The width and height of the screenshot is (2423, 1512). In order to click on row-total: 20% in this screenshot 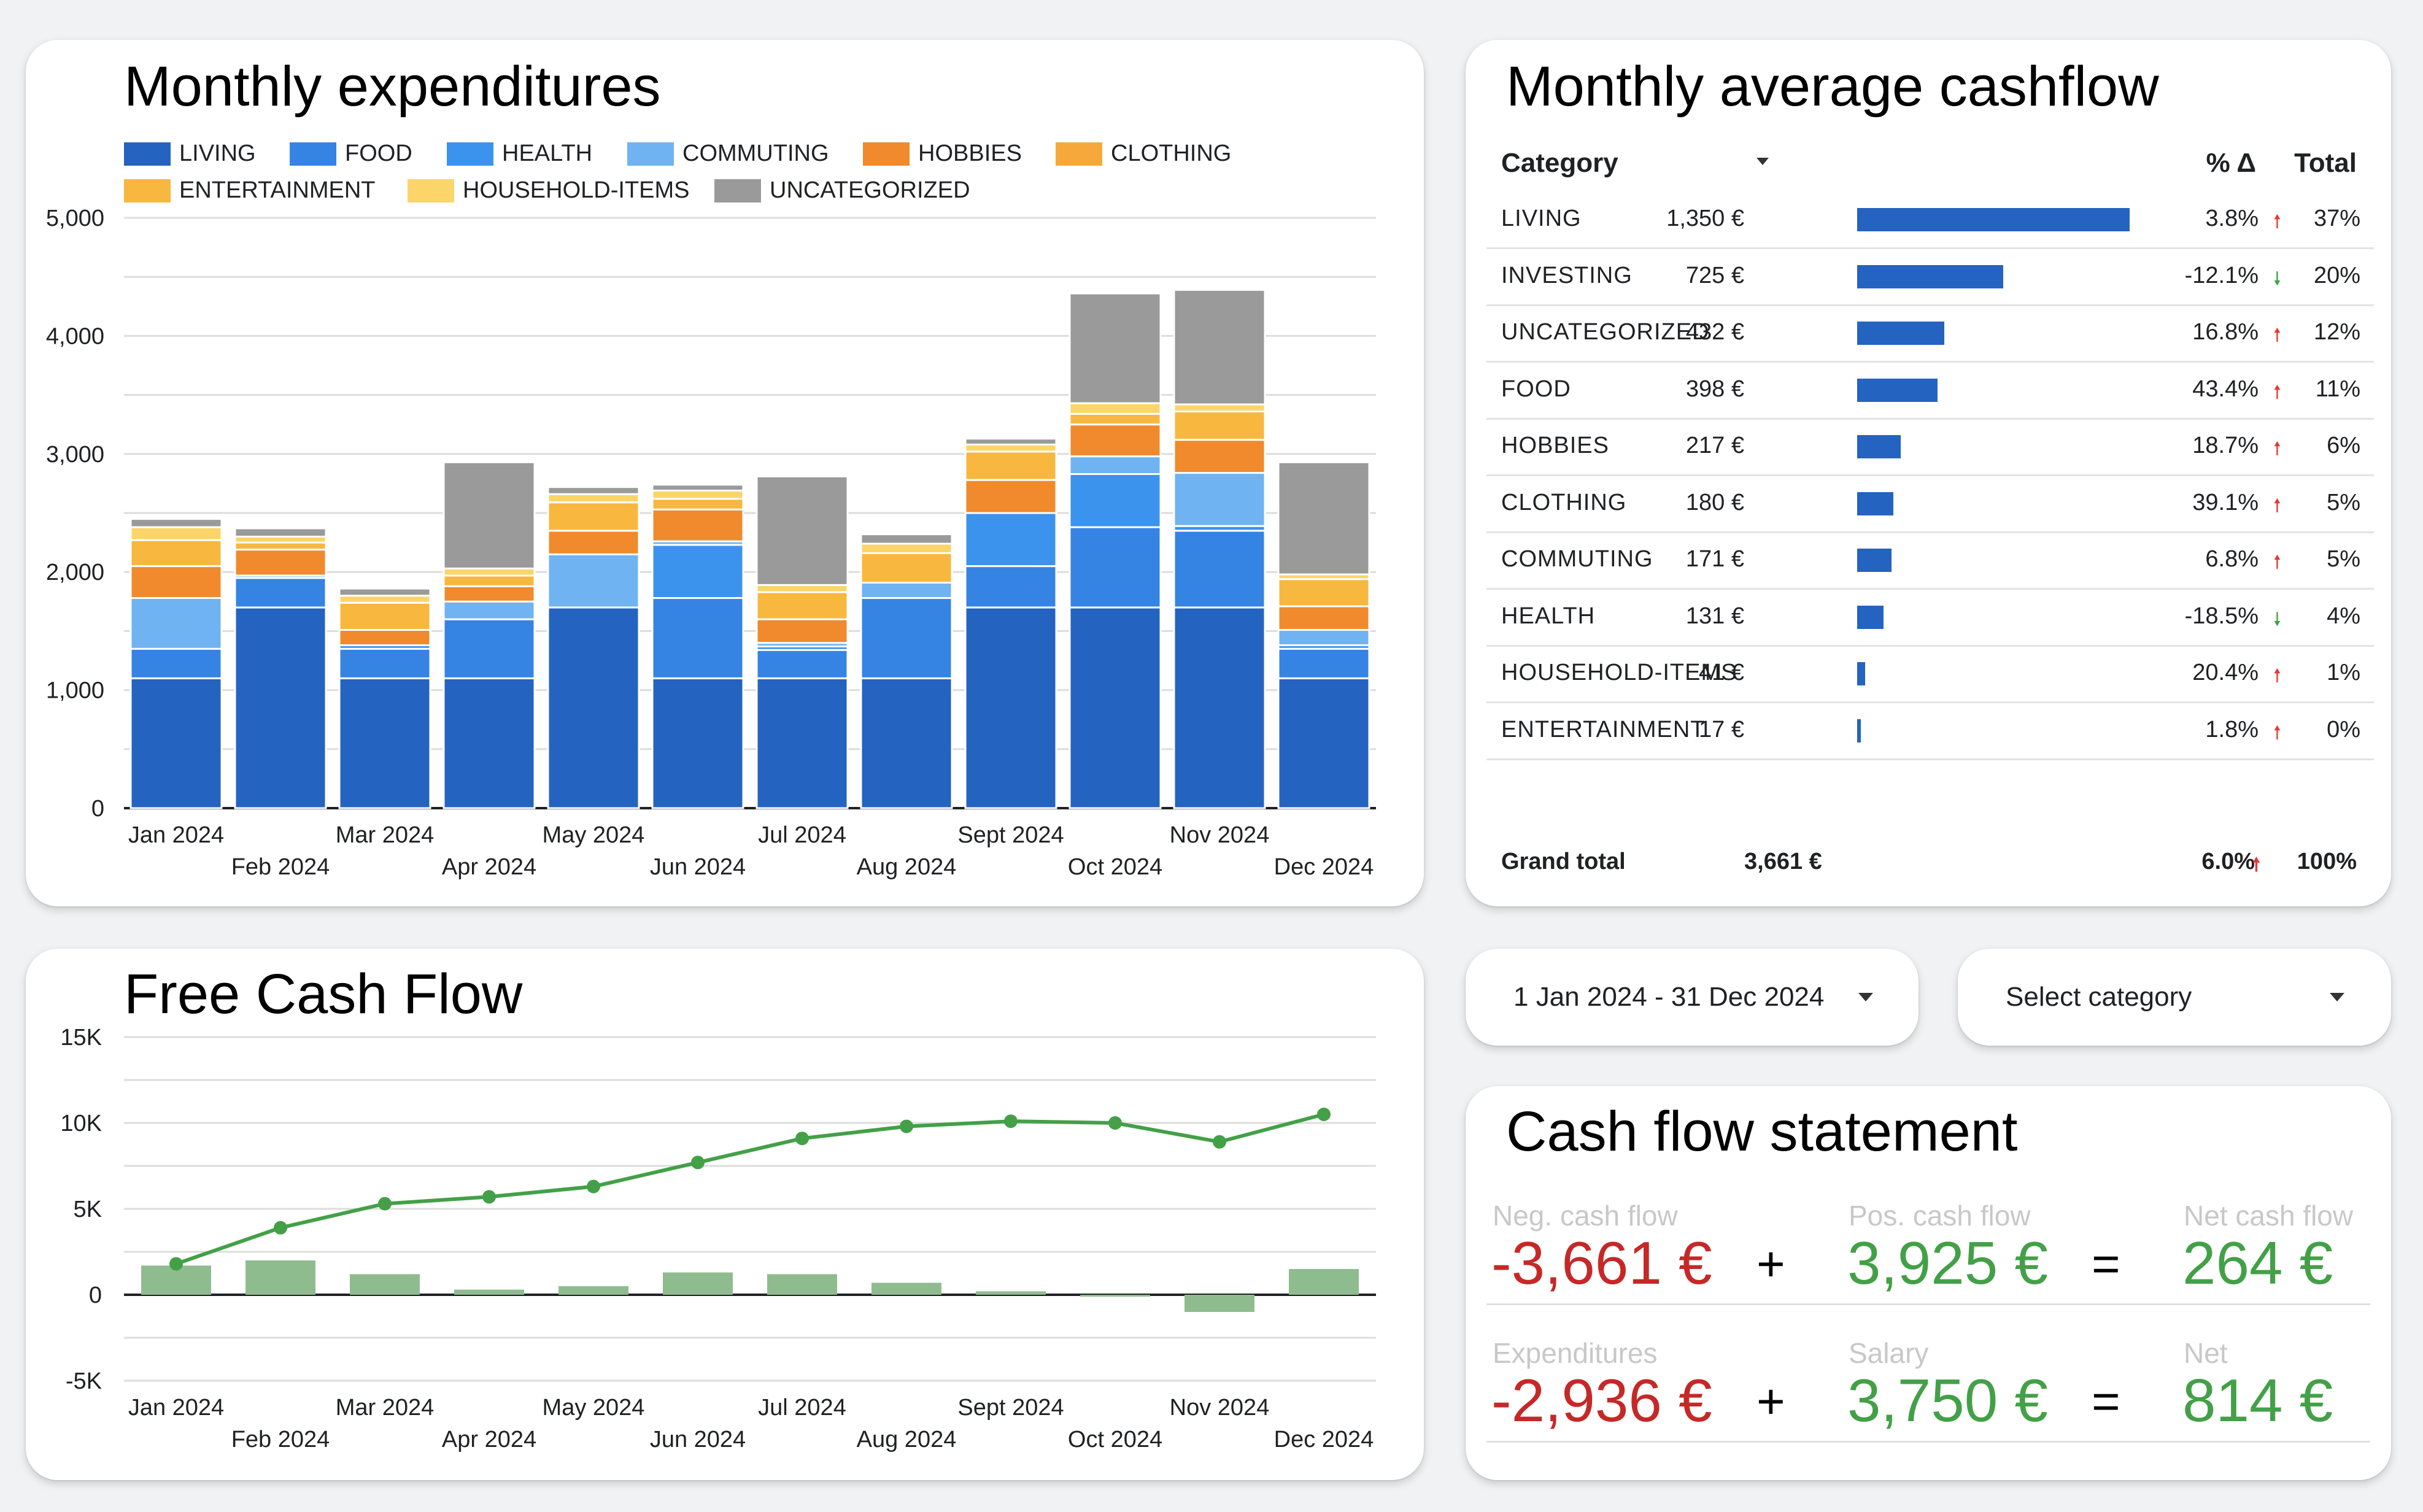, I will do `click(2336, 275)`.